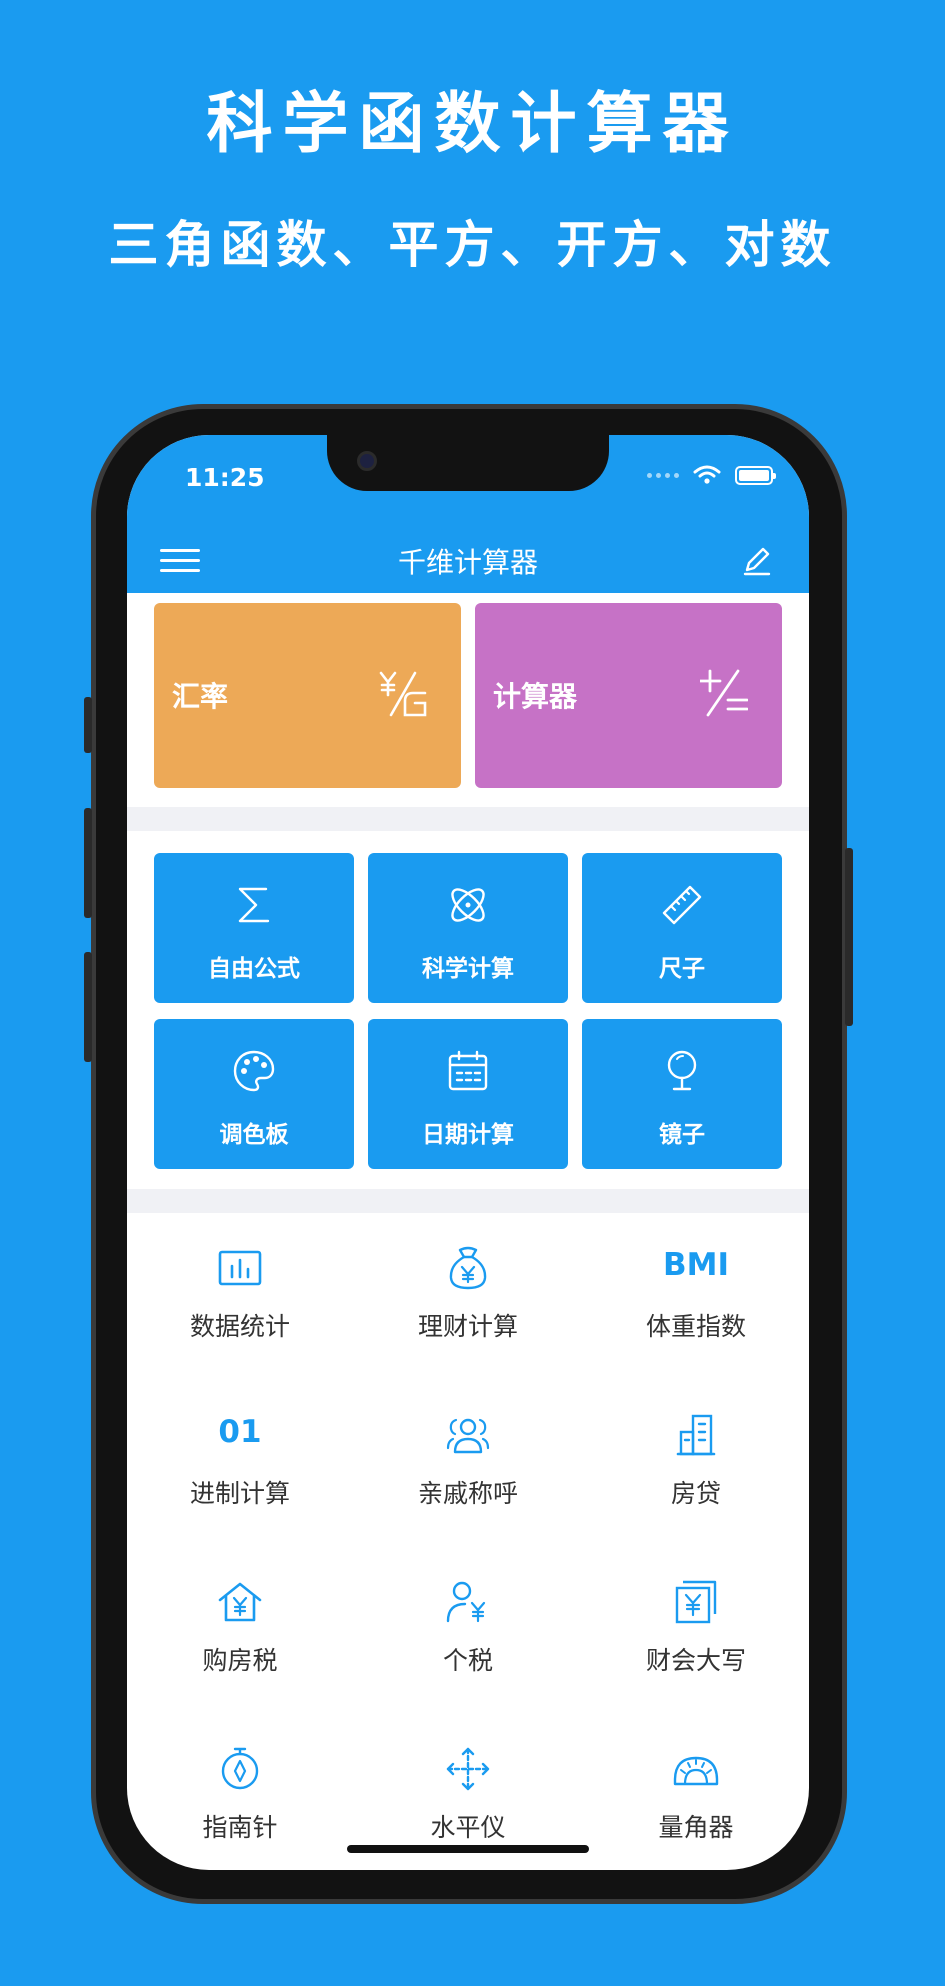  Describe the element at coordinates (254, 1135) in the screenshot. I see `tile-label: 调色板` at that location.